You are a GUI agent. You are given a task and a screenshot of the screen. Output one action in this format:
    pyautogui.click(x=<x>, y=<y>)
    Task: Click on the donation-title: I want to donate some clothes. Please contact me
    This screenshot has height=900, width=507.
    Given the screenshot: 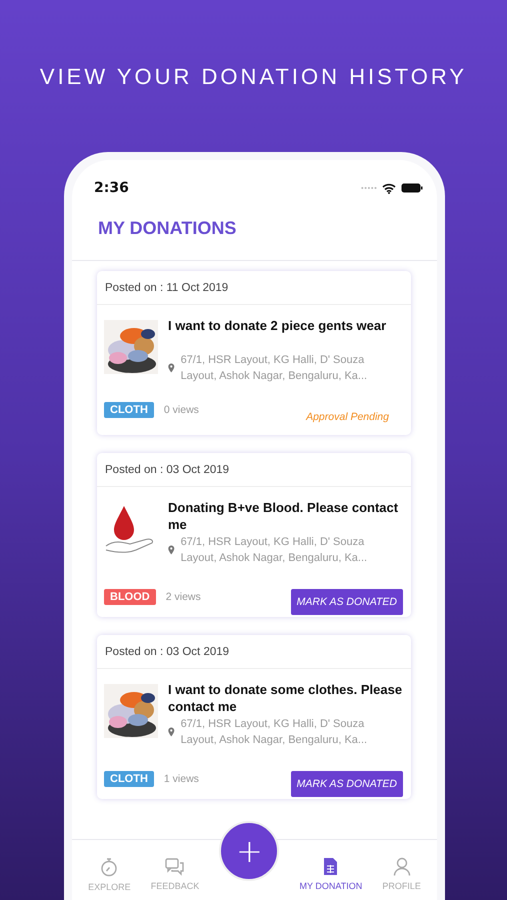 What is the action you would take?
    pyautogui.click(x=285, y=698)
    